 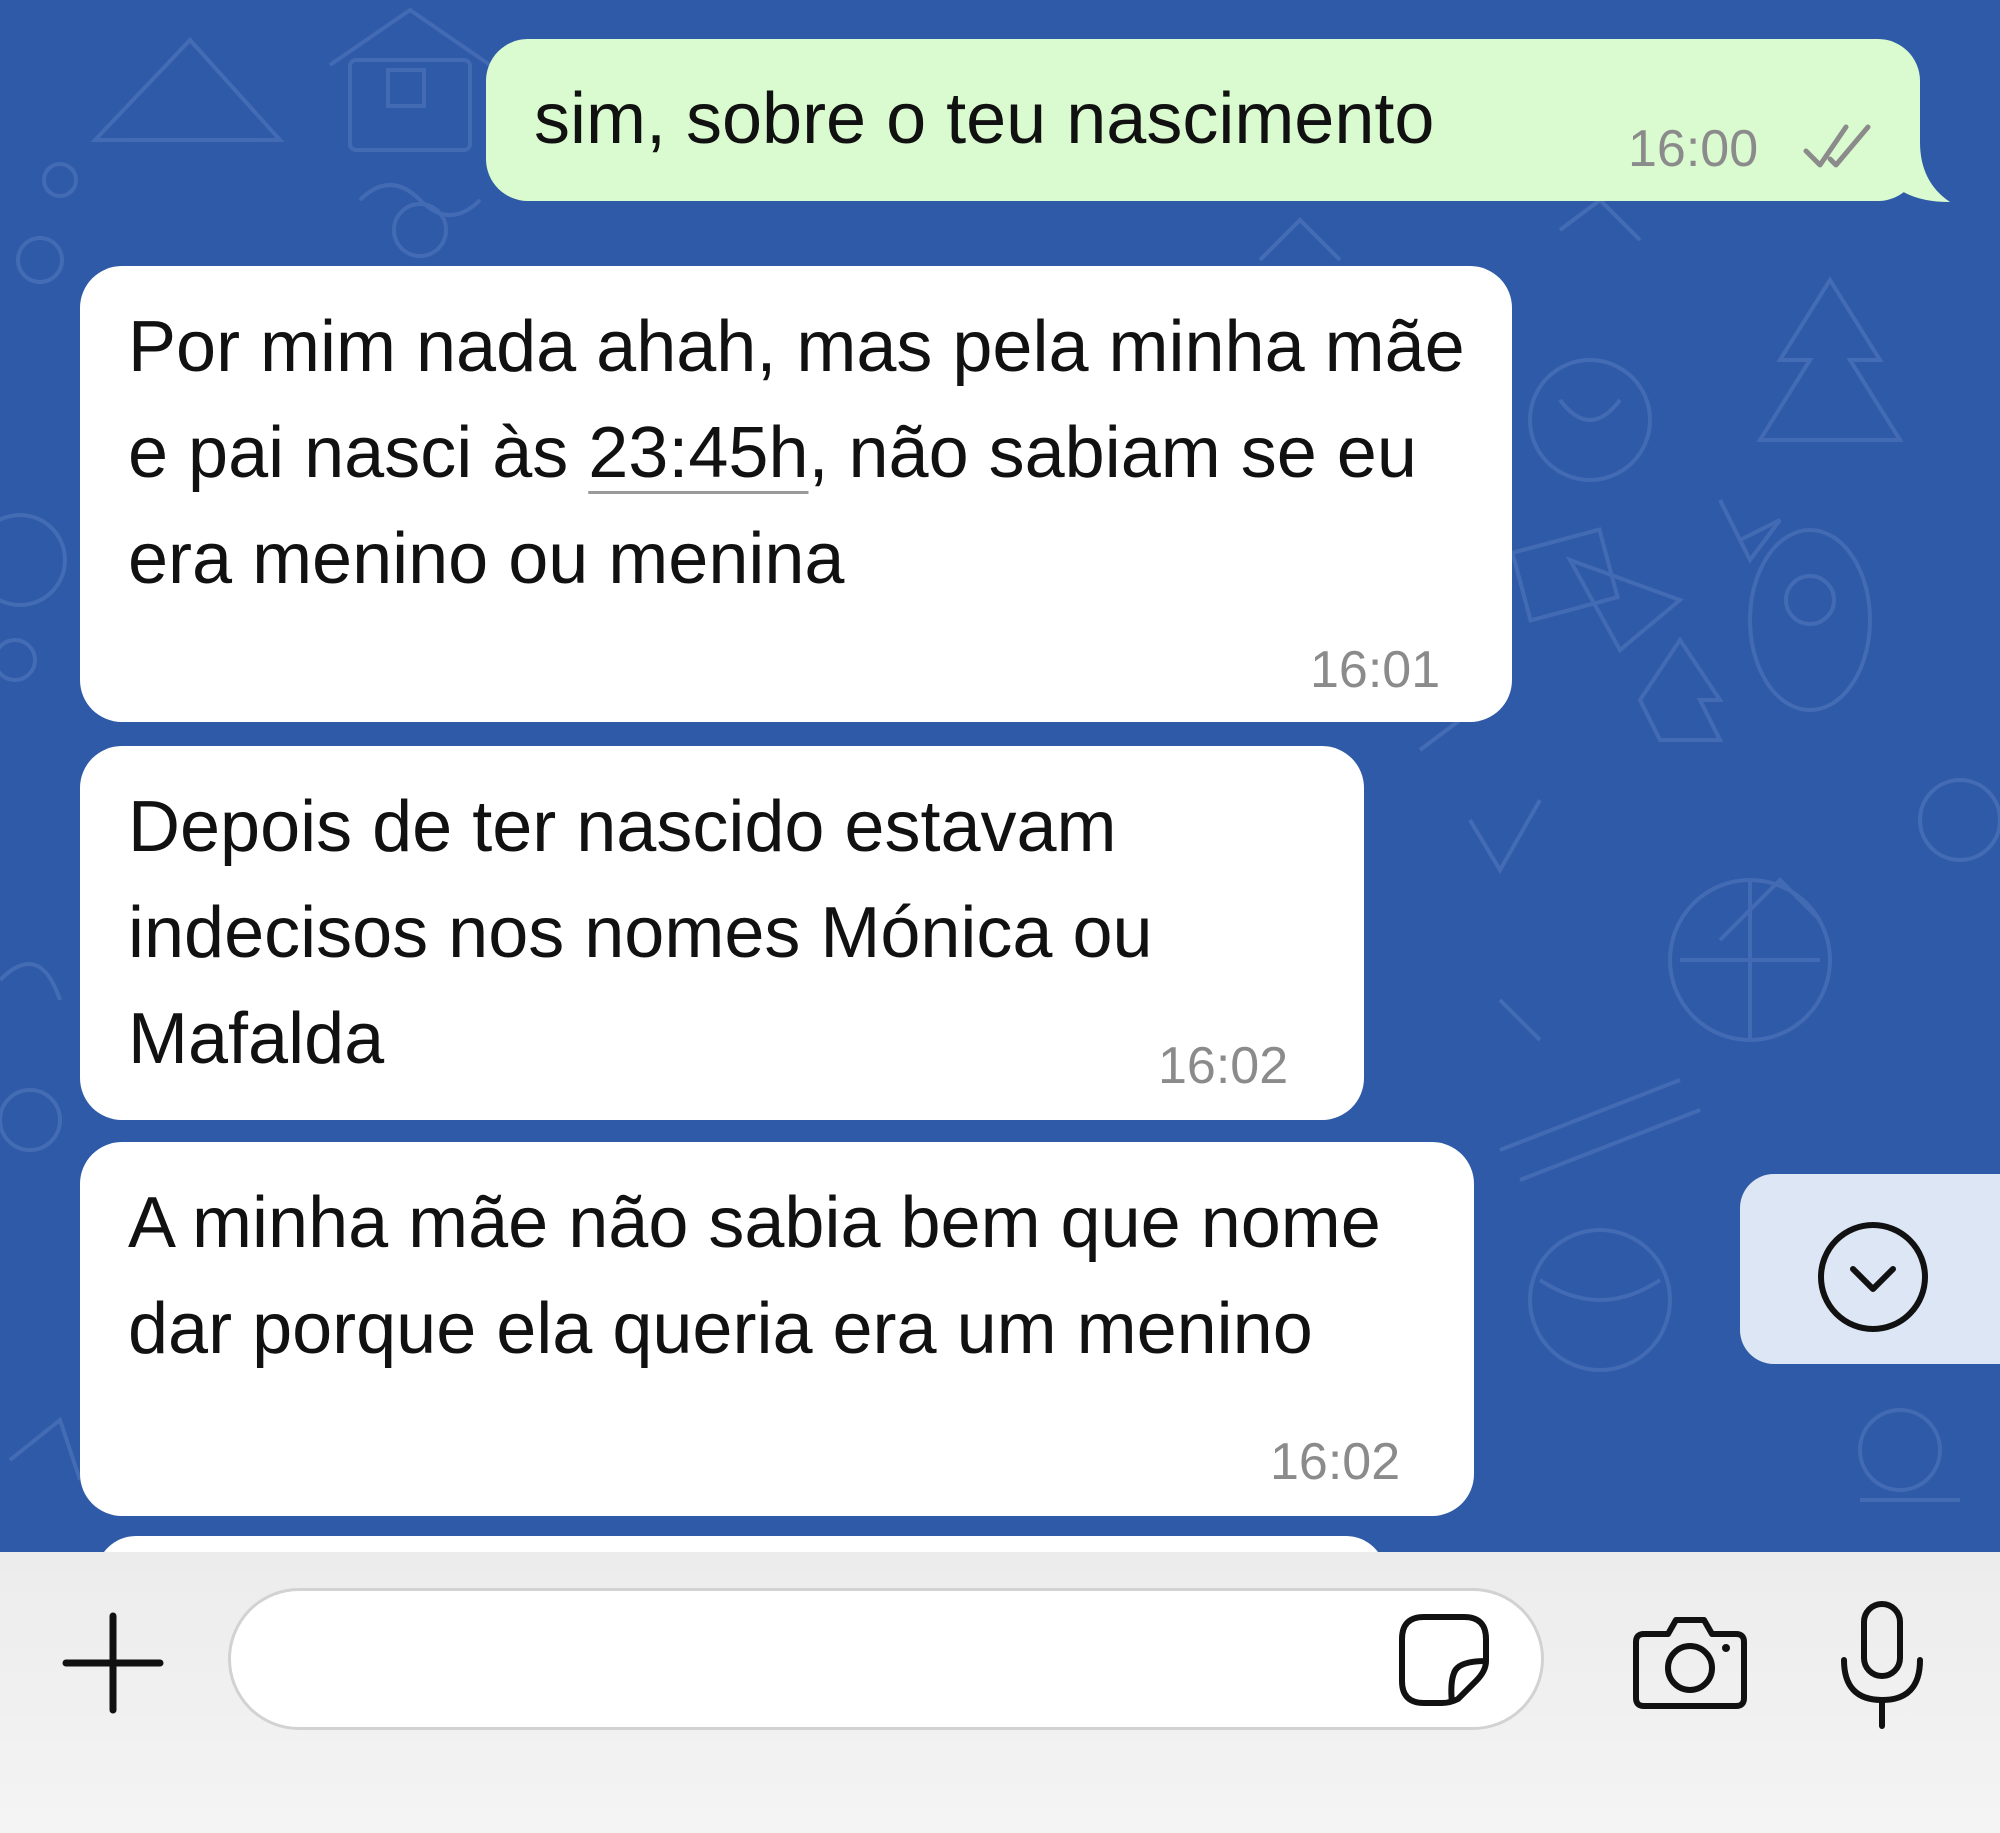 I want to click on time-link: 23:45h, so click(x=698, y=453).